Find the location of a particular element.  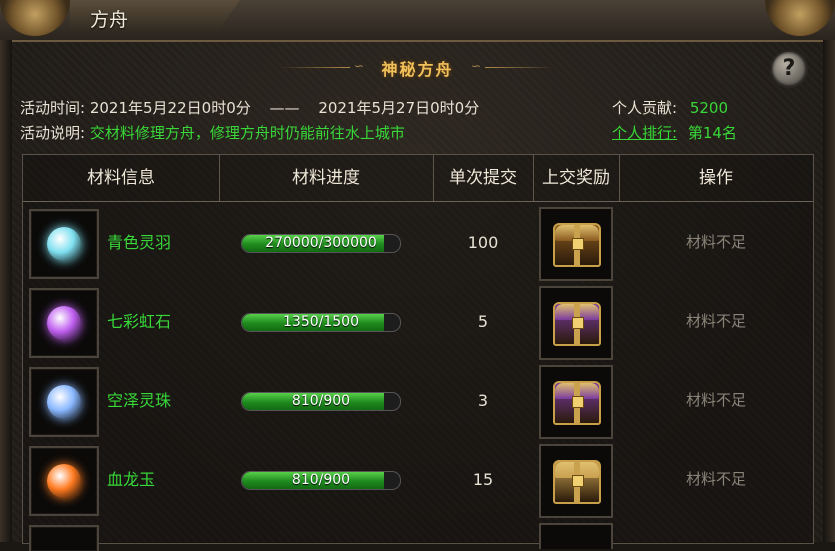

time-dash: —— is located at coordinates (284, 108).